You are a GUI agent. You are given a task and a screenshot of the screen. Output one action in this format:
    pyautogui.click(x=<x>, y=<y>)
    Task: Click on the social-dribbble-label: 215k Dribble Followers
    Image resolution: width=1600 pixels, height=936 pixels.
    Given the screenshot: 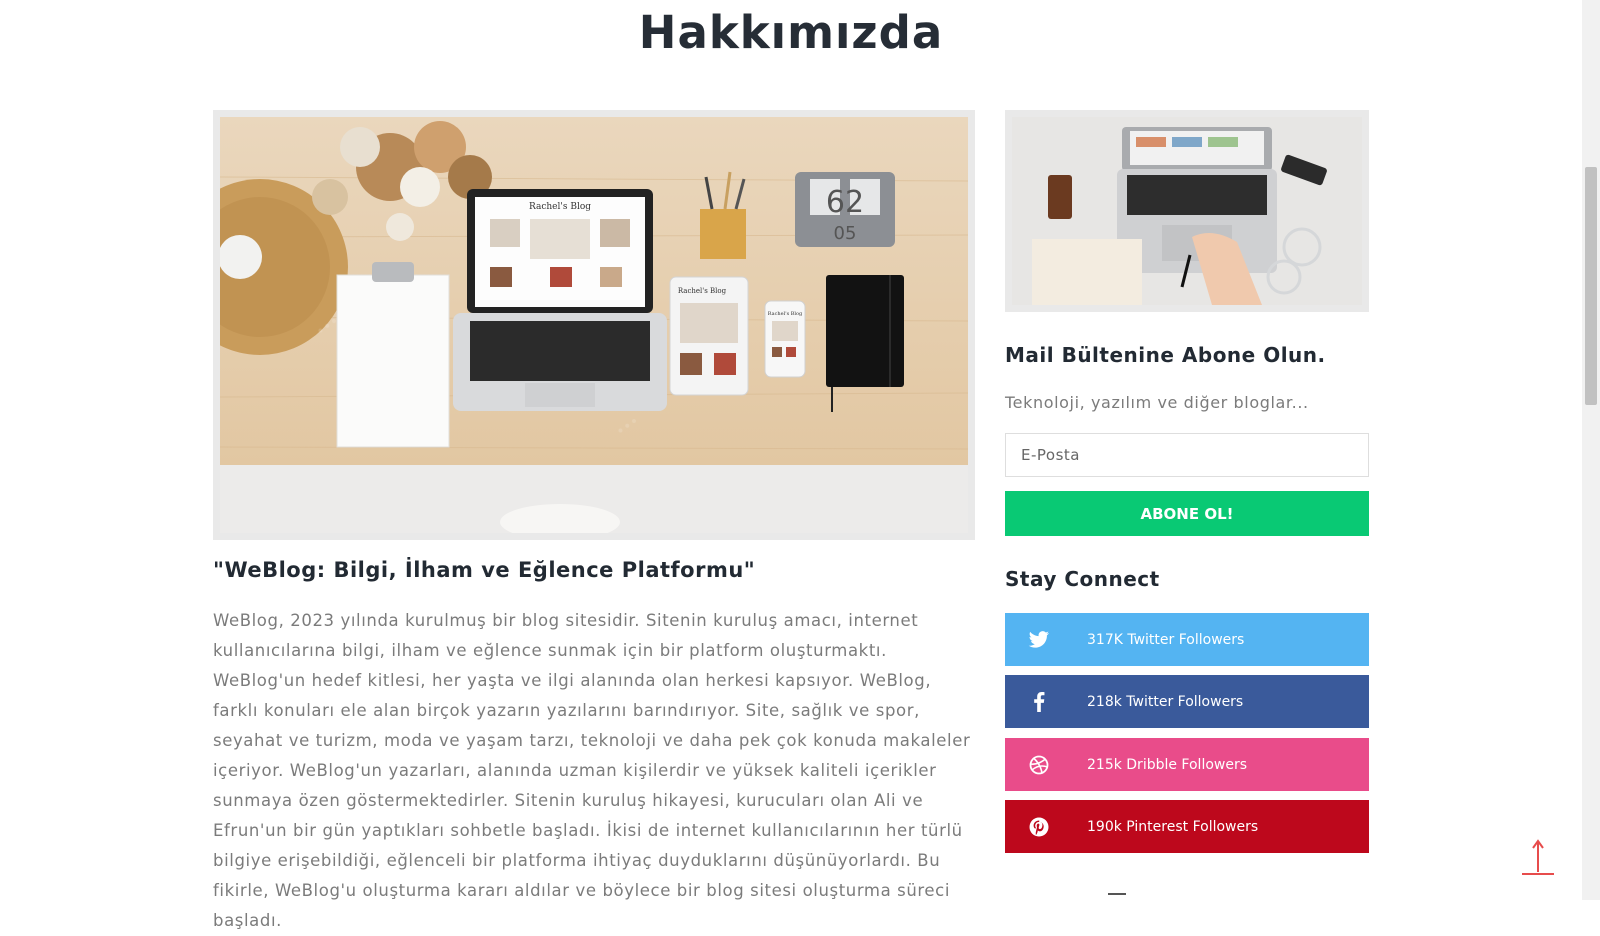 What is the action you would take?
    pyautogui.click(x=1167, y=764)
    